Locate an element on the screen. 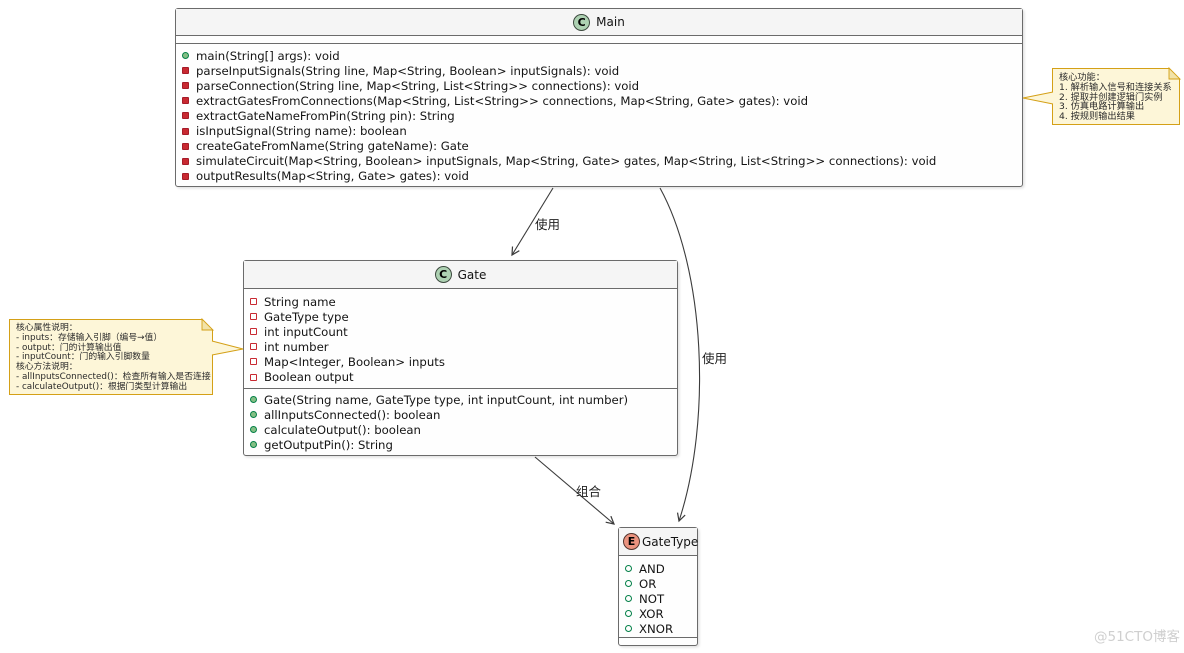 The image size is (1184, 653). enum-value-row: XNOR is located at coordinates (658, 628).